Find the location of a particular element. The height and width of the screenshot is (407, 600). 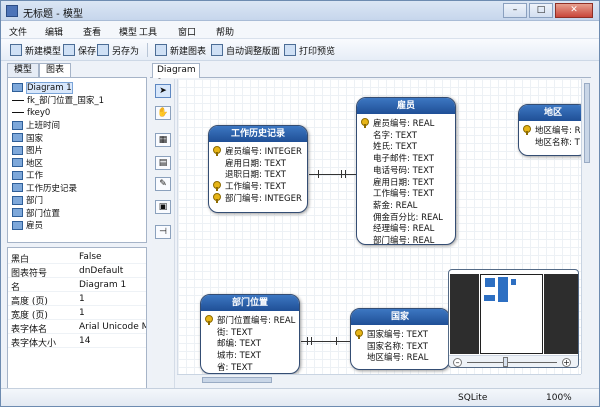

entity-field: 国家名称: TEXT is located at coordinates (400, 346).